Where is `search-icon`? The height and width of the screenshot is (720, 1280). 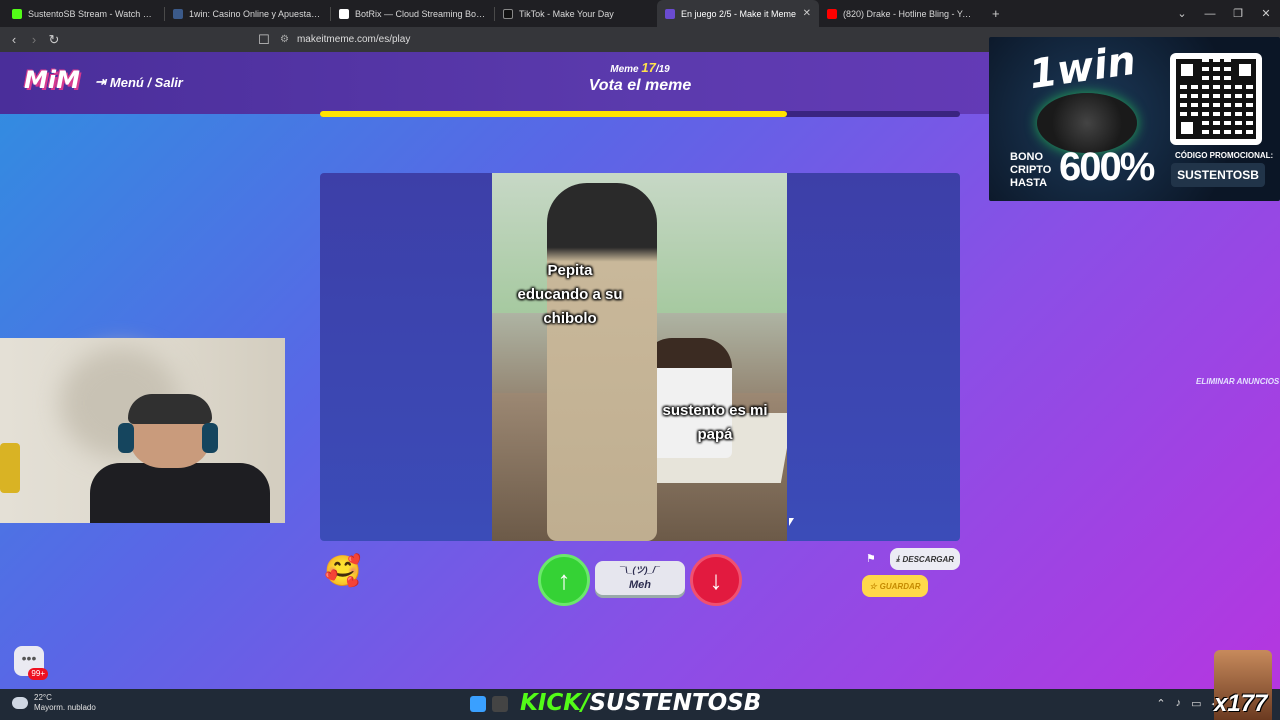 search-icon is located at coordinates (500, 704).